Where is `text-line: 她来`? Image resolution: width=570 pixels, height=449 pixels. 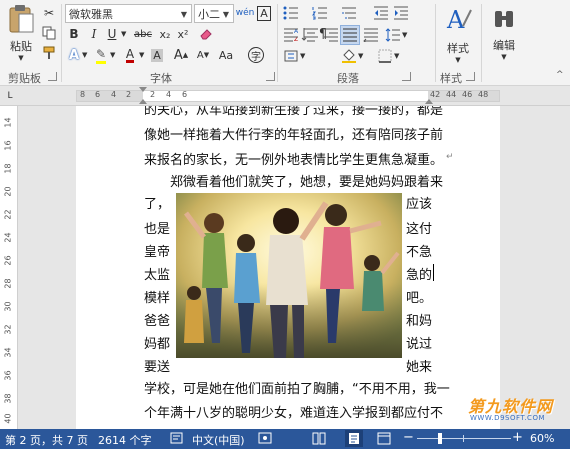
text-line: 她来 is located at coordinates (419, 365).